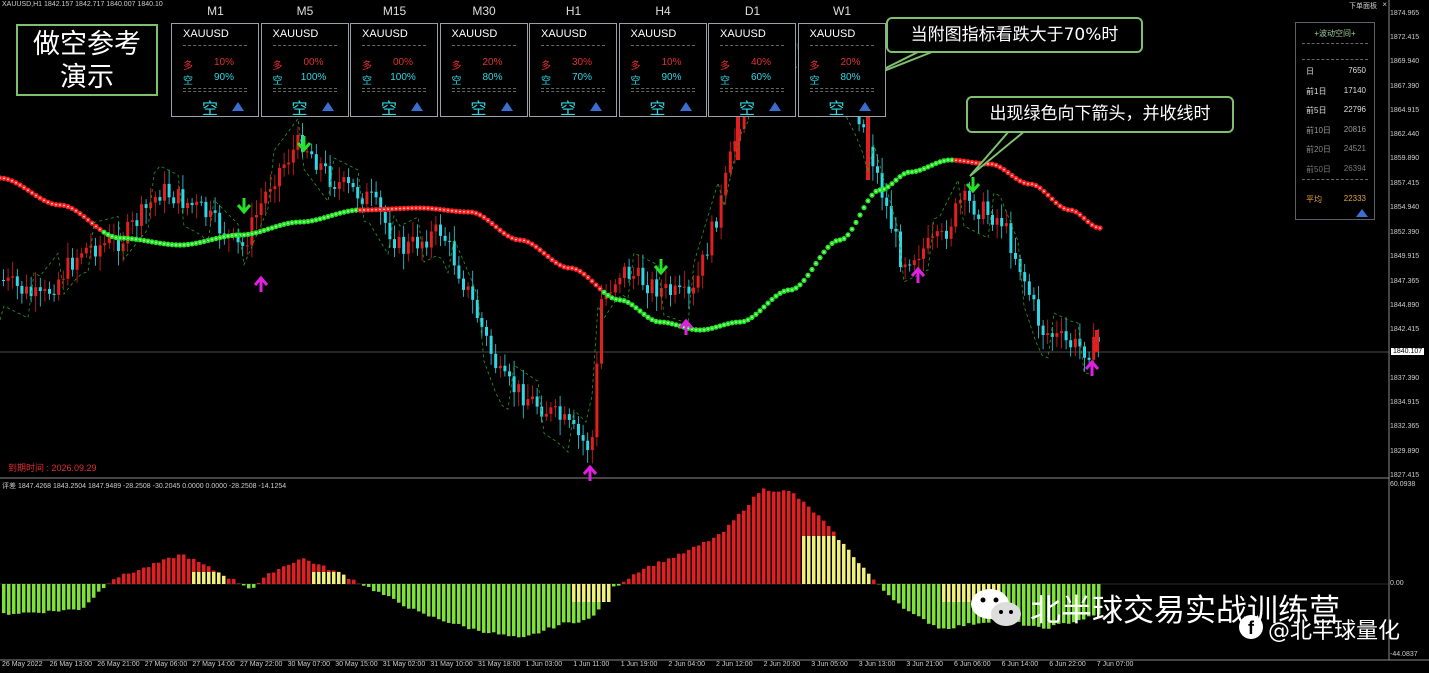 This screenshot has width=1429, height=673. Describe the element at coordinates (1405, 451) in the screenshot. I see `price-tick: 1829.890` at that location.